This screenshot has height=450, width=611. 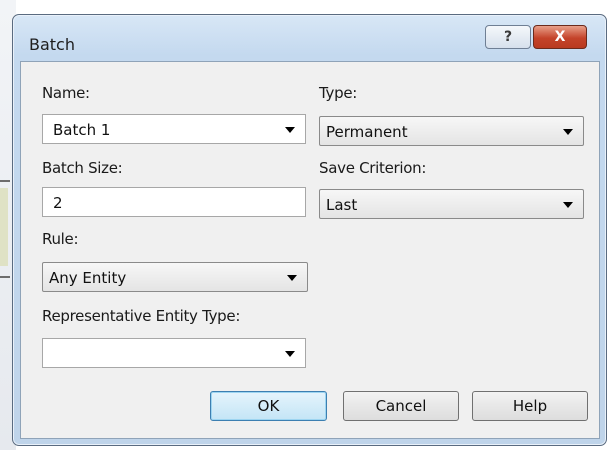 I want to click on close-button: X, so click(x=560, y=37).